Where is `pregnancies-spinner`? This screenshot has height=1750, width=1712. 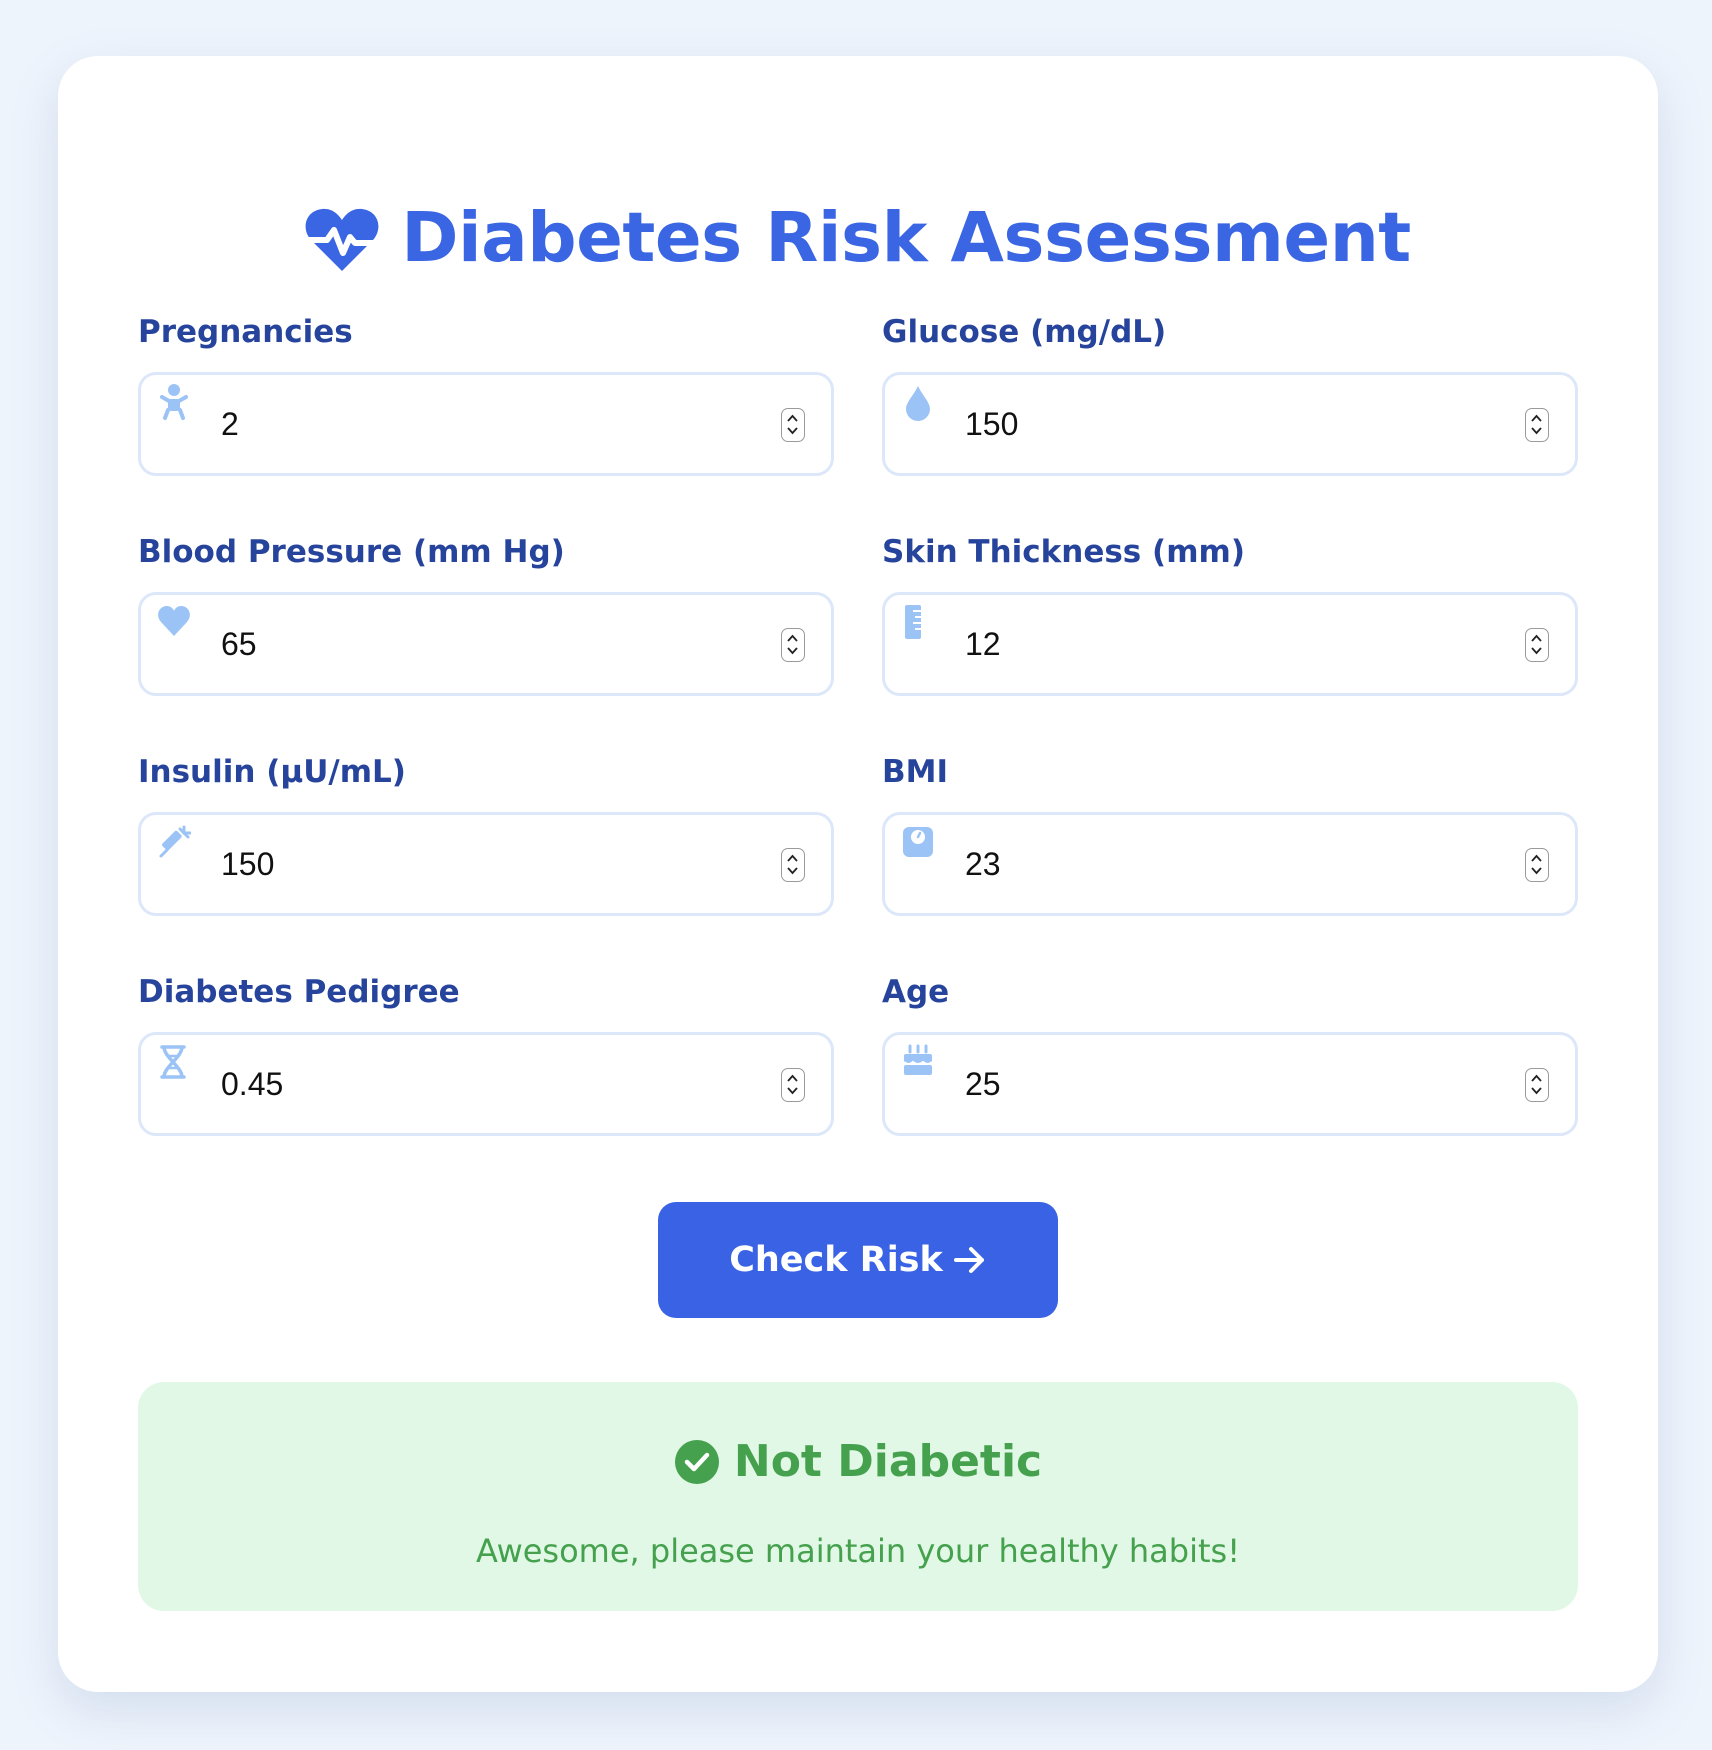 pregnancies-spinner is located at coordinates (793, 425).